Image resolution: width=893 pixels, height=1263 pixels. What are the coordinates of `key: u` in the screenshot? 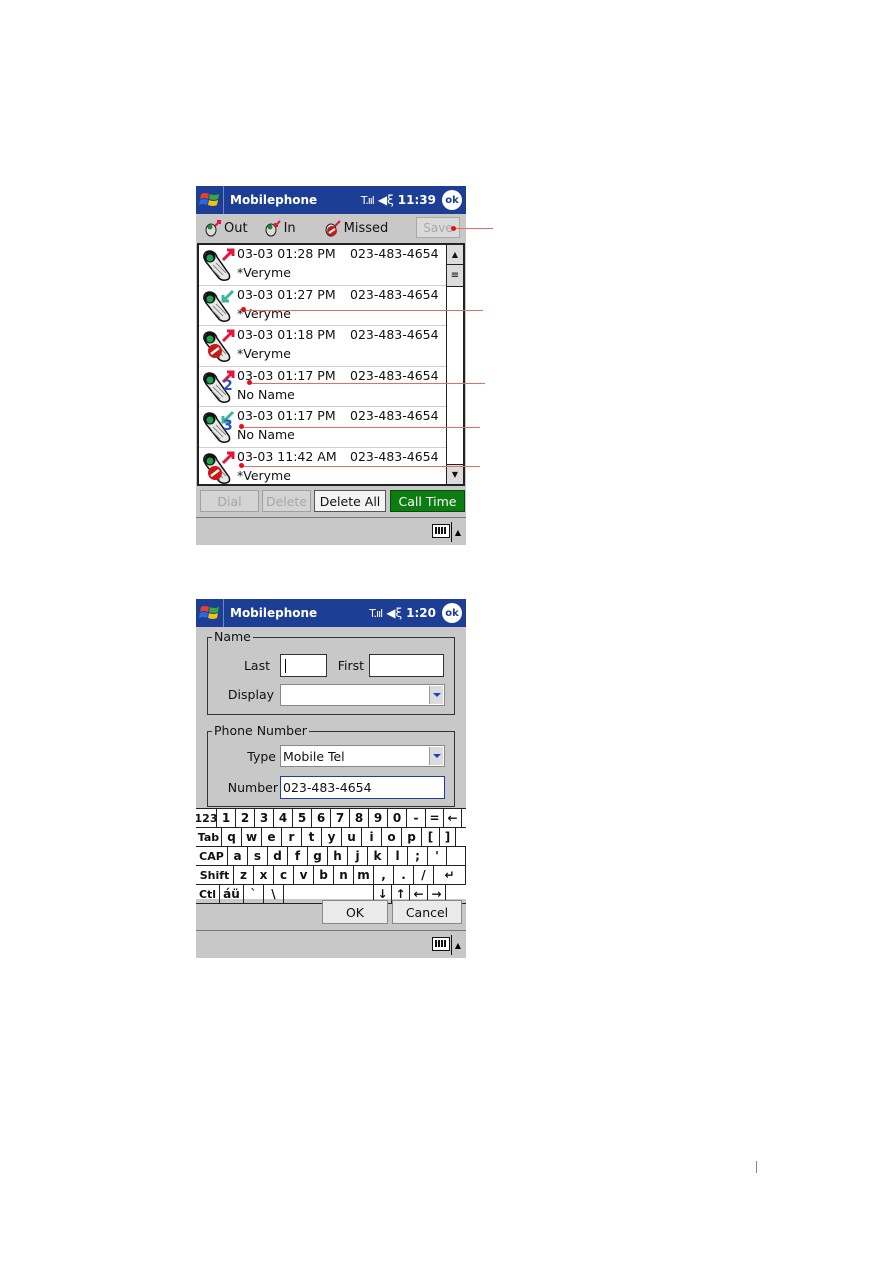 It's located at (352, 837).